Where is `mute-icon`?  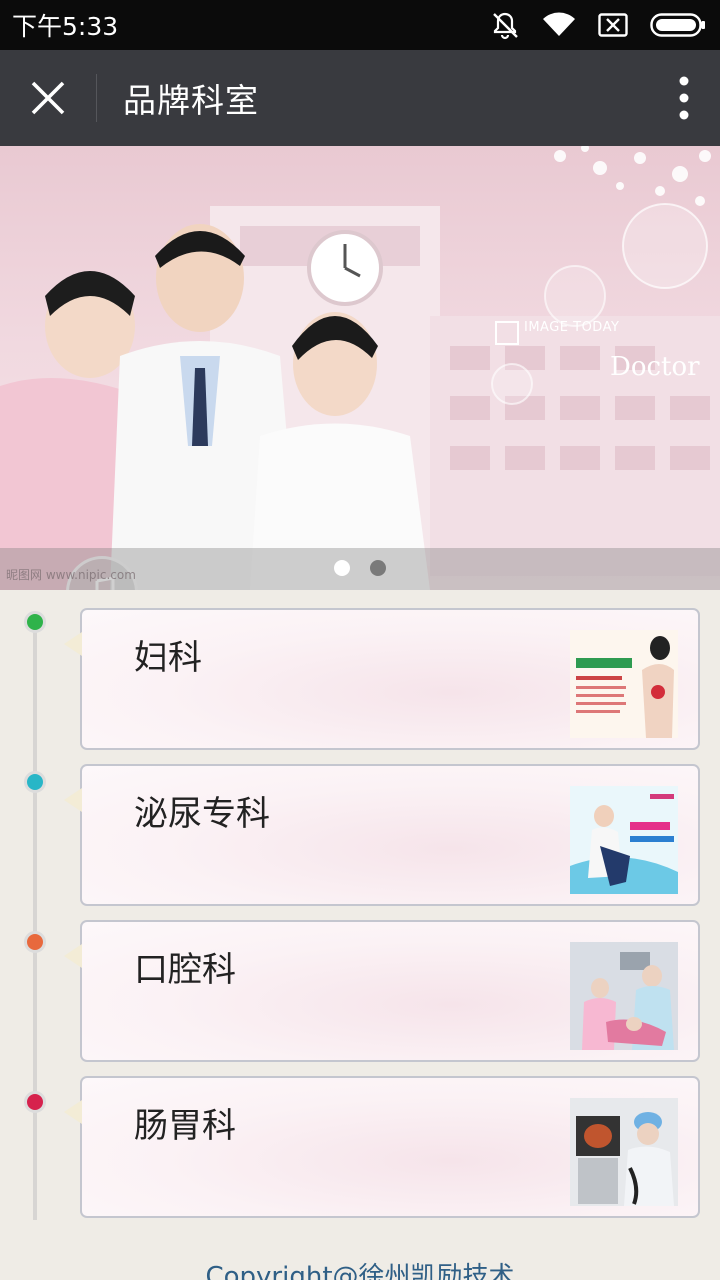 mute-icon is located at coordinates (505, 25).